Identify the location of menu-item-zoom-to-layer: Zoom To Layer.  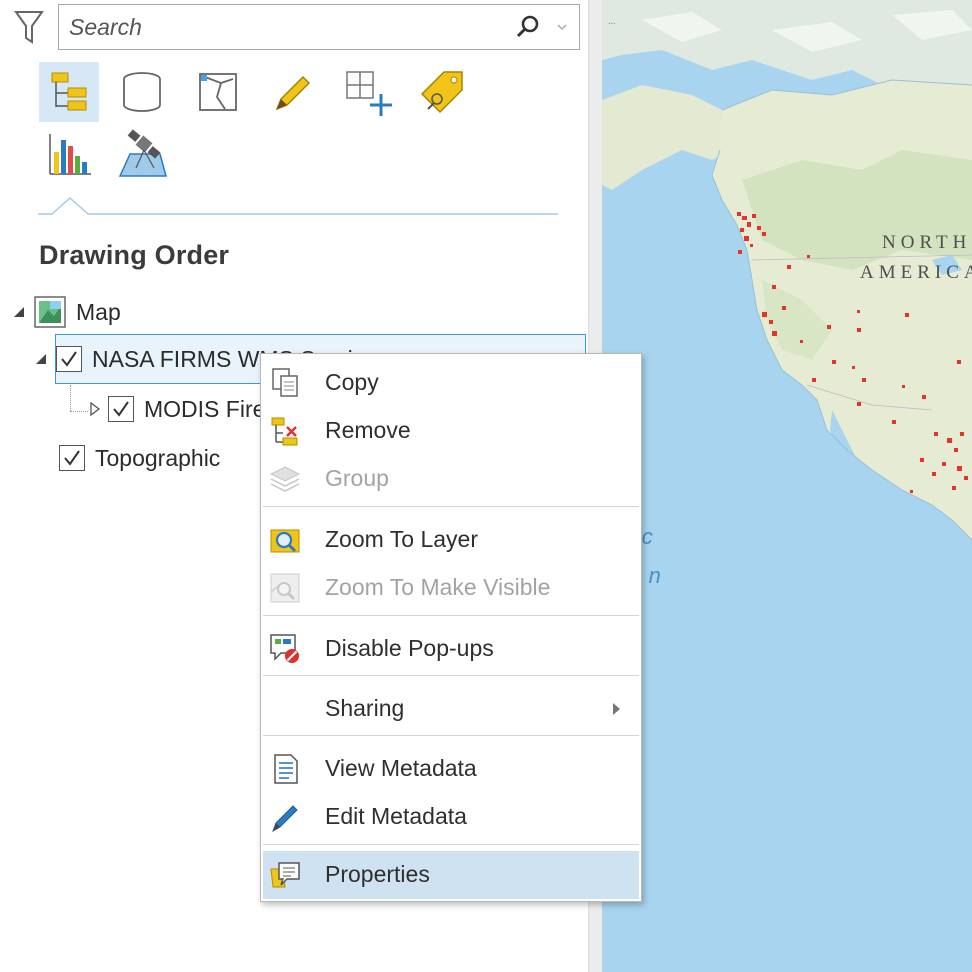
(451, 540).